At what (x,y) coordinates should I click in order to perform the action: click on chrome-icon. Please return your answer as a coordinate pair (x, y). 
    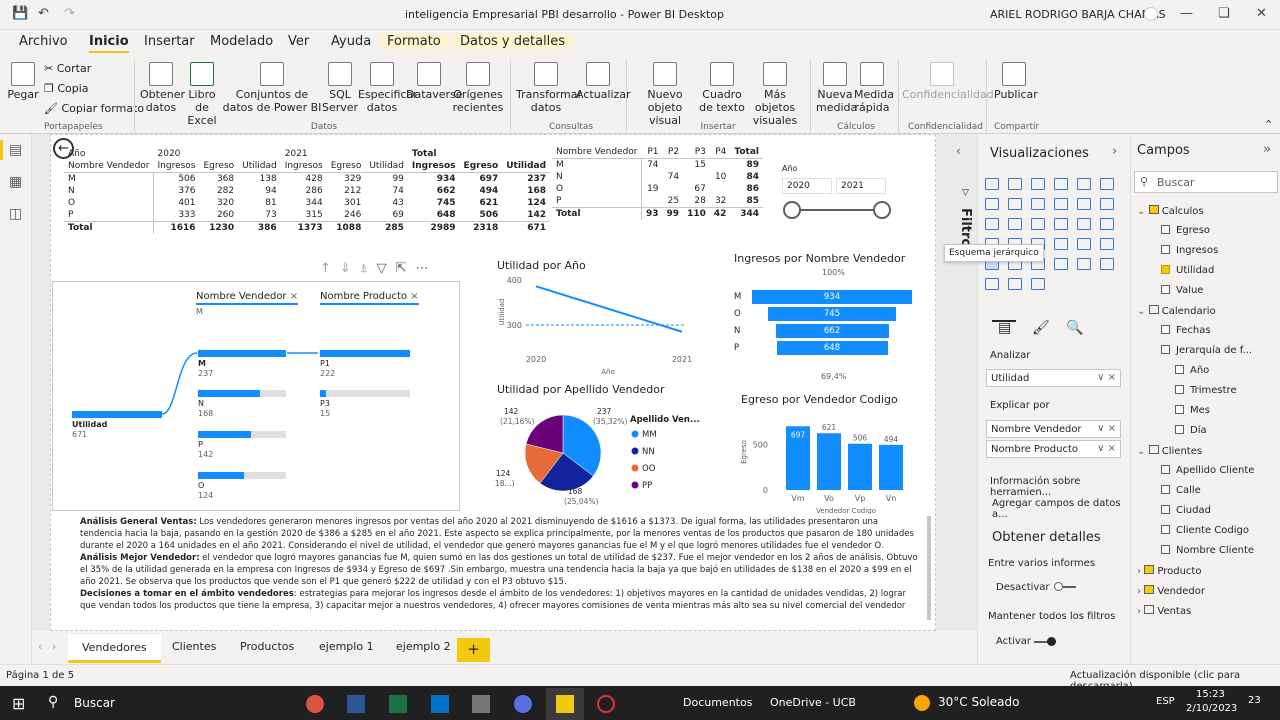
    Looking at the image, I should click on (315, 704).